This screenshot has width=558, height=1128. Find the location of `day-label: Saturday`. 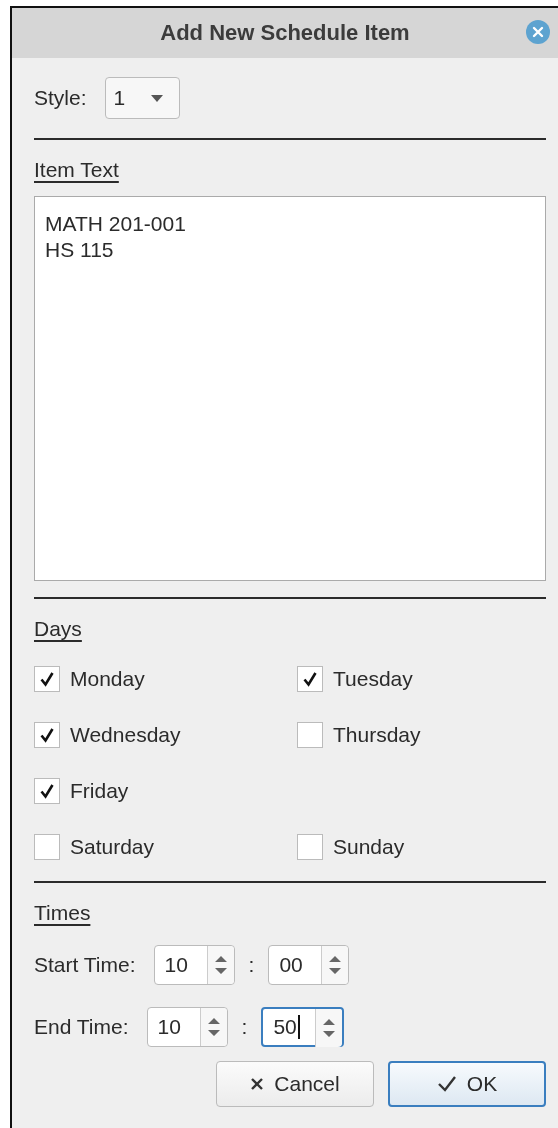

day-label: Saturday is located at coordinates (112, 847).